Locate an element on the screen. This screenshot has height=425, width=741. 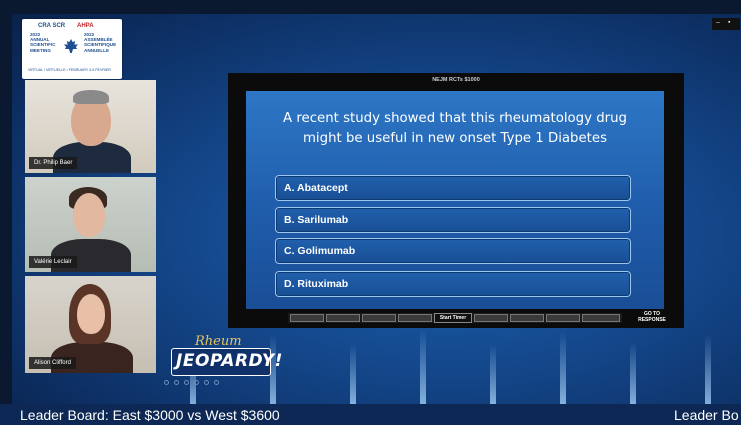
pen-icon is located at coordinates (186, 382).